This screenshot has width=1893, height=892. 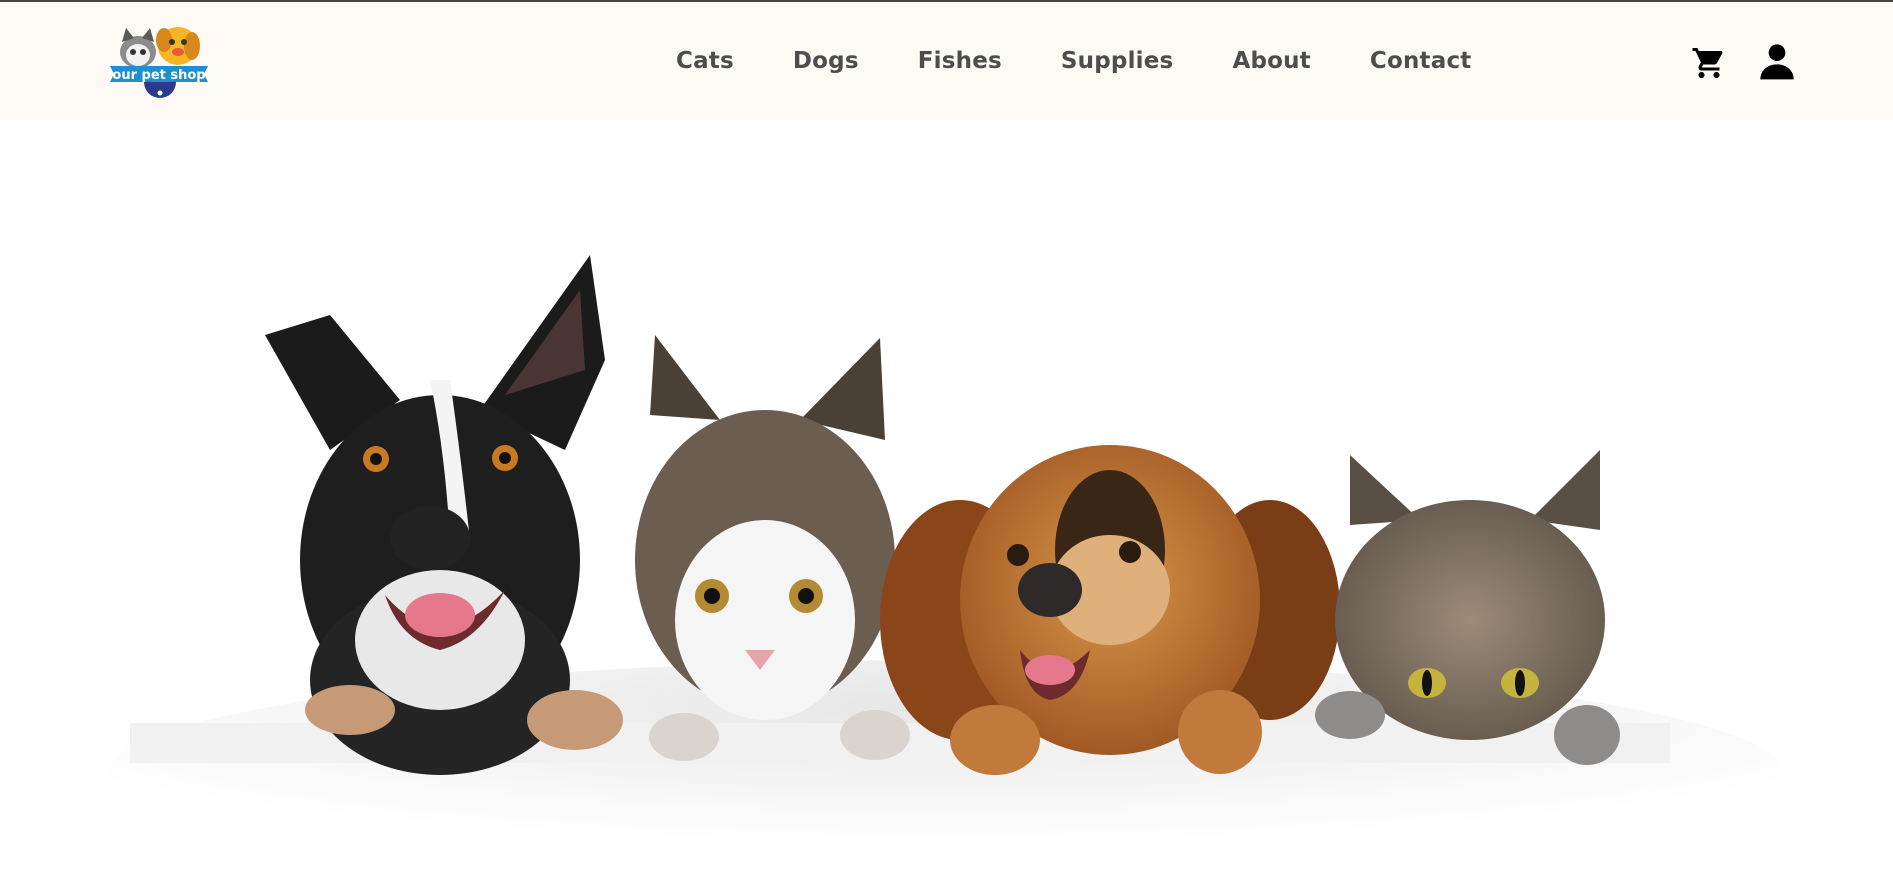 I want to click on main-nav: Cats Dogs Fishes Supplies About Contact, so click(x=1073, y=61).